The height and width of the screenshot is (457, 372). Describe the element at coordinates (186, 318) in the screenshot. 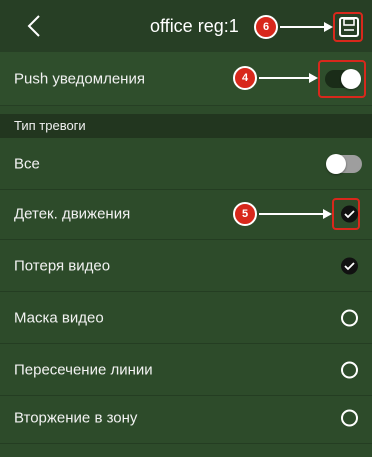

I see `list-item-video-mask: Маска видео` at that location.